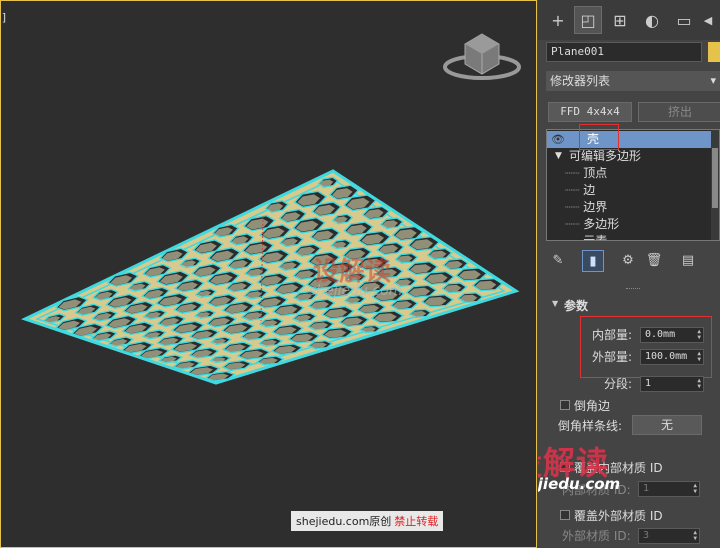  I want to click on stack-item-shell: 👁 壳, so click(633, 139).